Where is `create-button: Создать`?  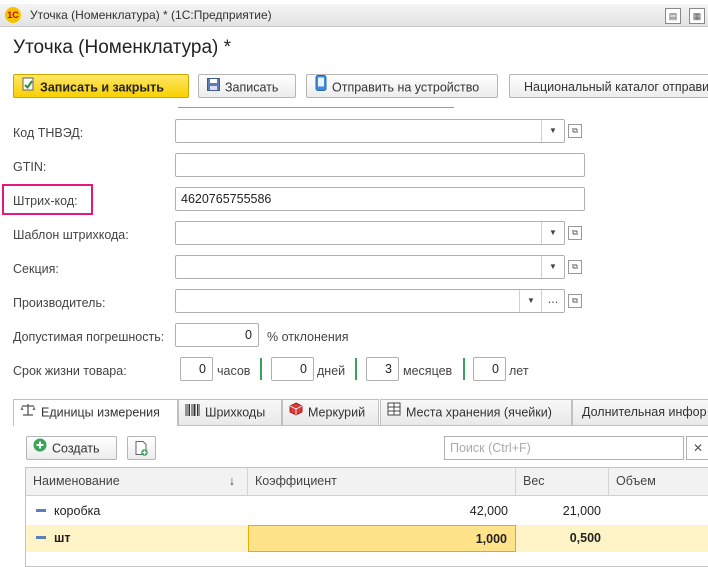
create-button: Создать is located at coordinates (71, 448).